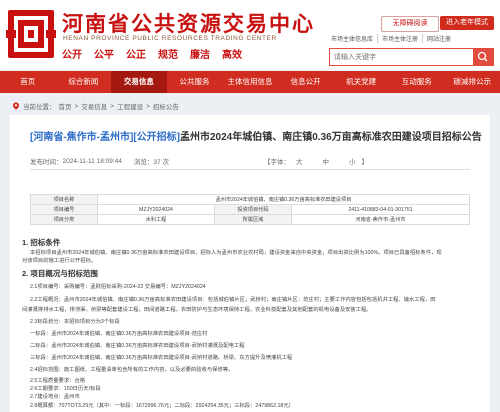 The width and height of the screenshot is (500, 412). What do you see at coordinates (253, 219) in the screenshot?
I see `table-label: 所属区域` at bounding box center [253, 219].